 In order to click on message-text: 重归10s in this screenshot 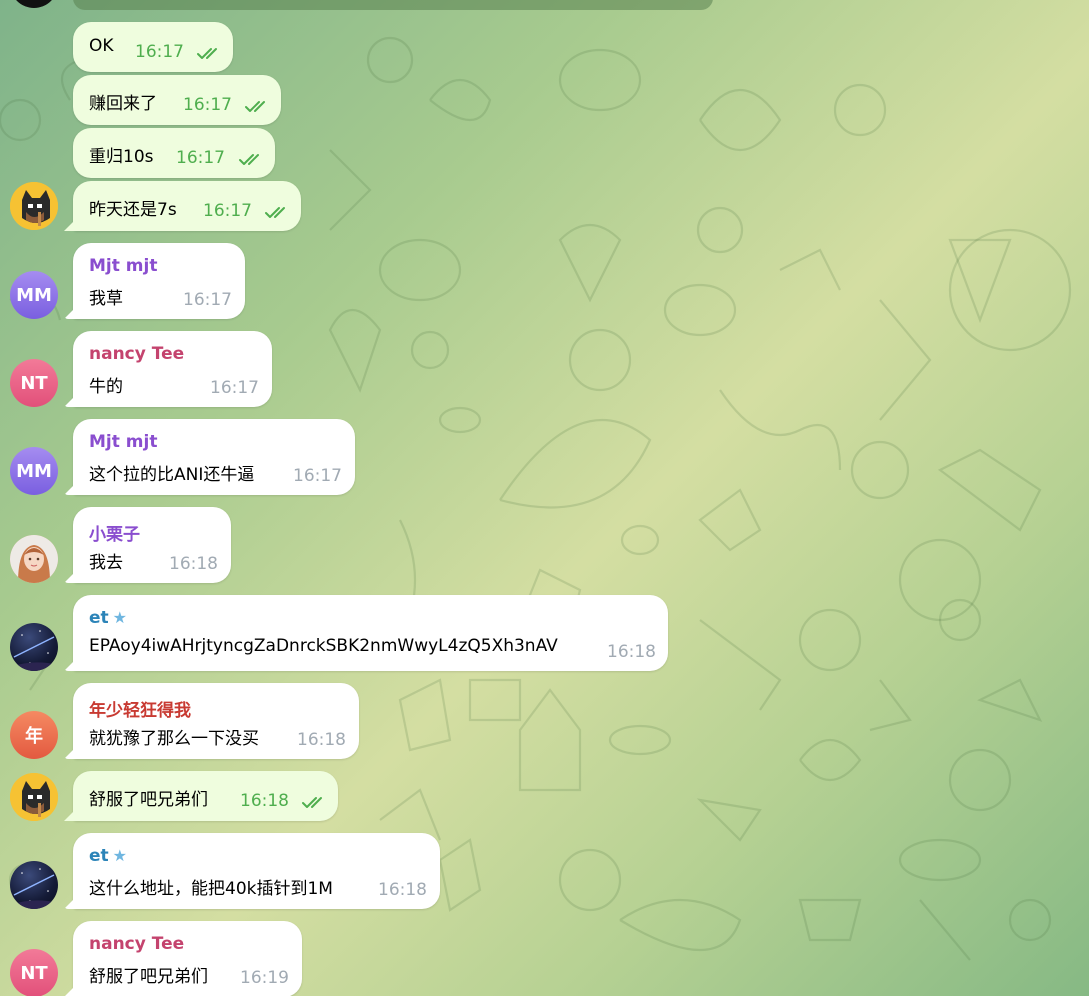, I will do `click(121, 157)`.